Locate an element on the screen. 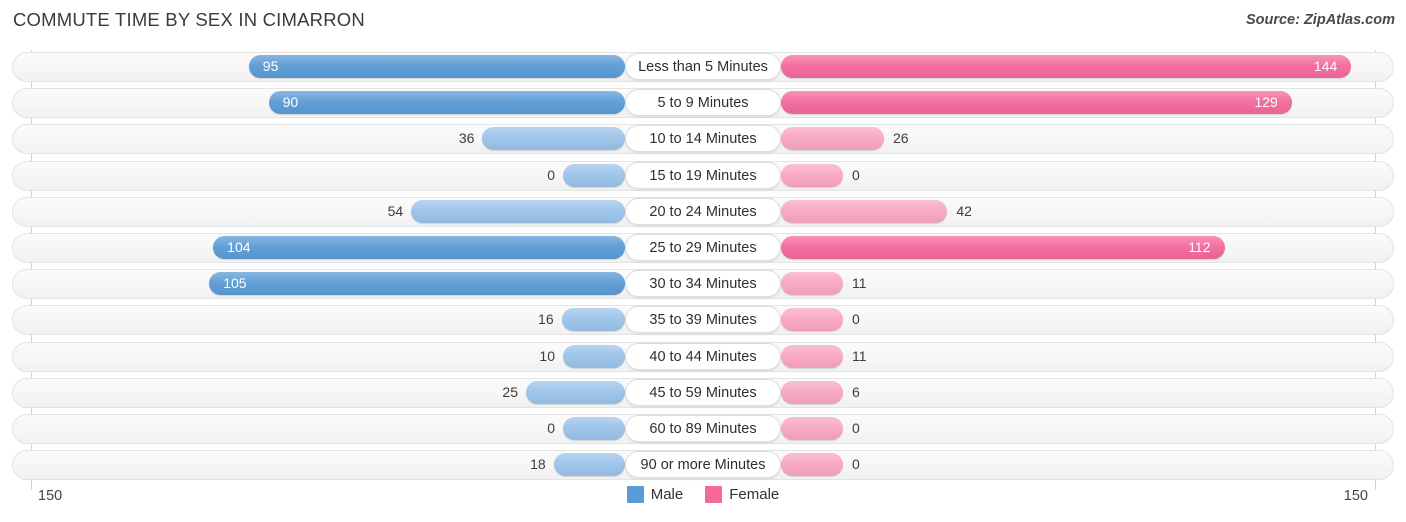  legend-item-male: Male is located at coordinates (655, 494).